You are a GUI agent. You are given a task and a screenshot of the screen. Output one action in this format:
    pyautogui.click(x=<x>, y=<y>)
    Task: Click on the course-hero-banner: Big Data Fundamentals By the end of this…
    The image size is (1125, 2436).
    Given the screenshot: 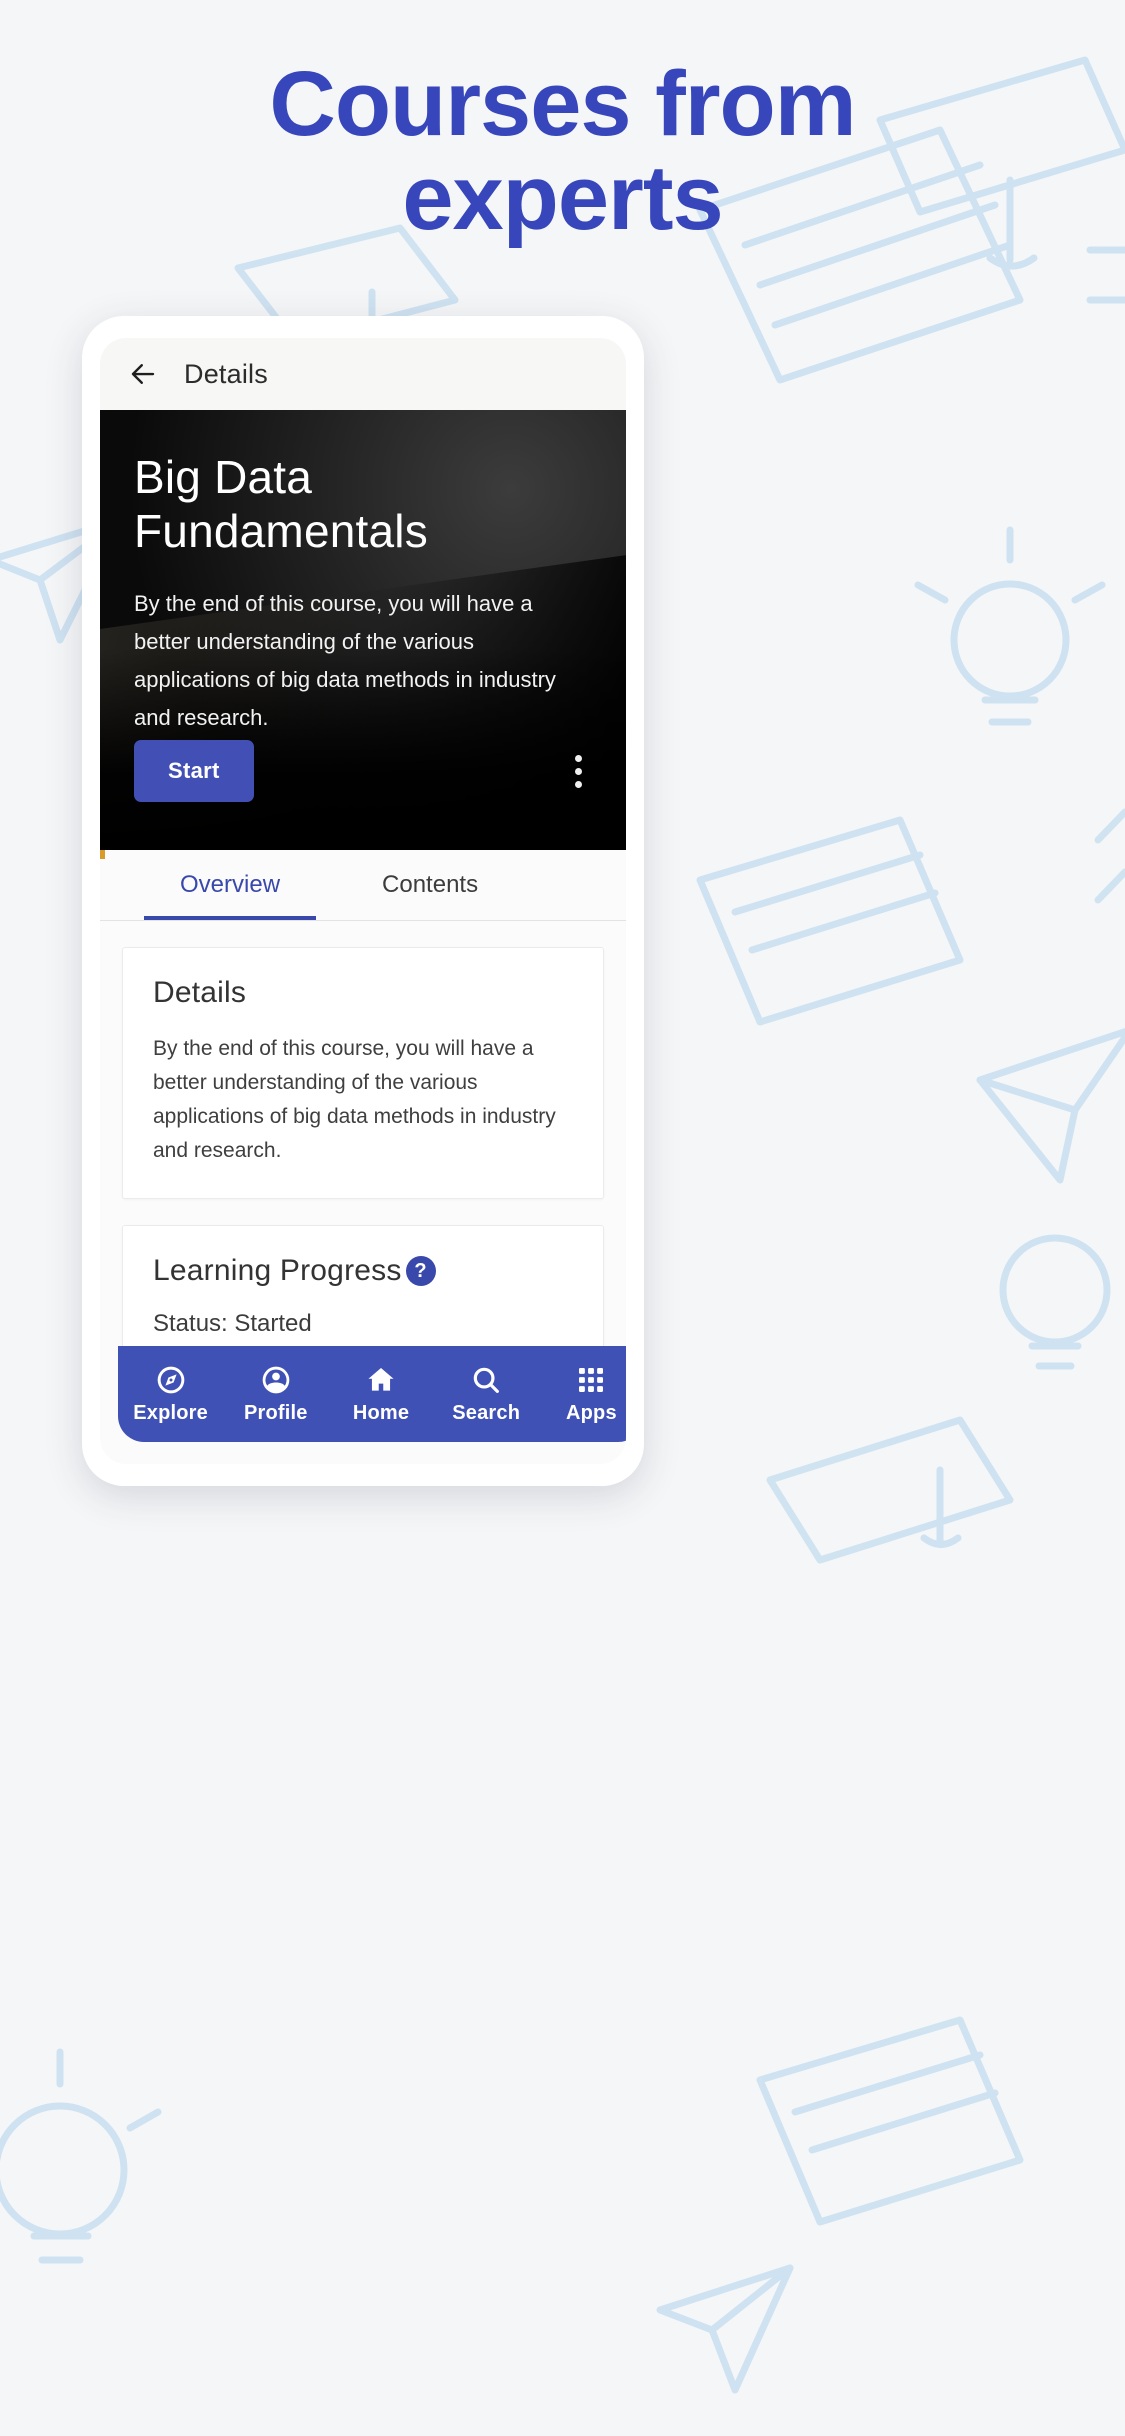 What is the action you would take?
    pyautogui.click(x=363, y=630)
    